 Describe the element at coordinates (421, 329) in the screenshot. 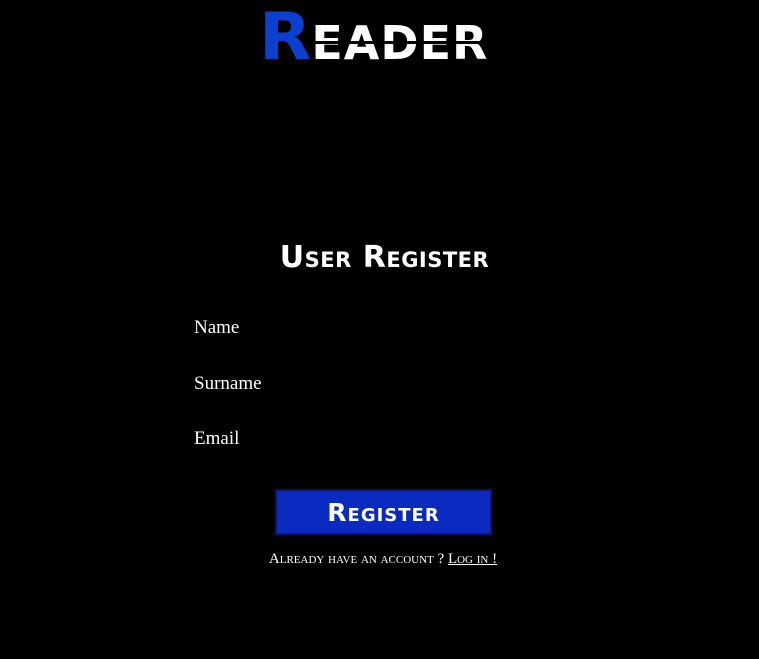

I see `name-input` at that location.